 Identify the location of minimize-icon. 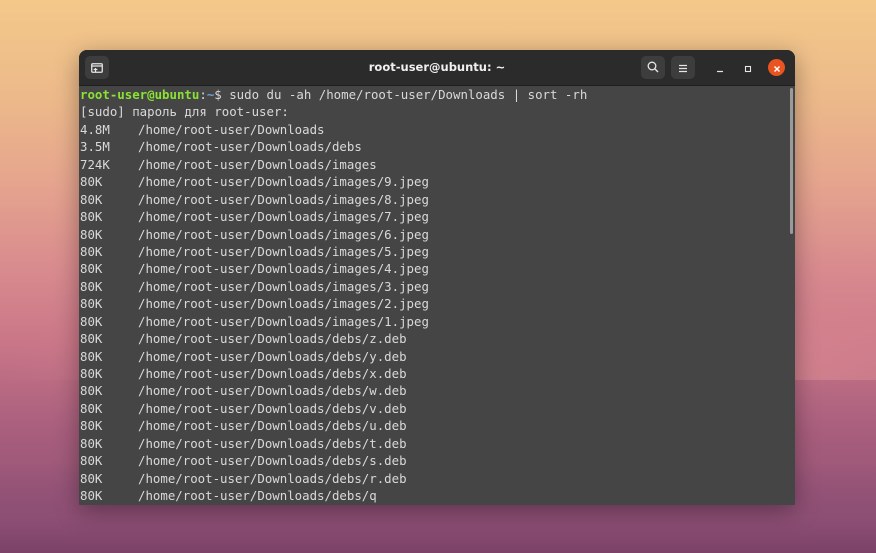
(720, 67).